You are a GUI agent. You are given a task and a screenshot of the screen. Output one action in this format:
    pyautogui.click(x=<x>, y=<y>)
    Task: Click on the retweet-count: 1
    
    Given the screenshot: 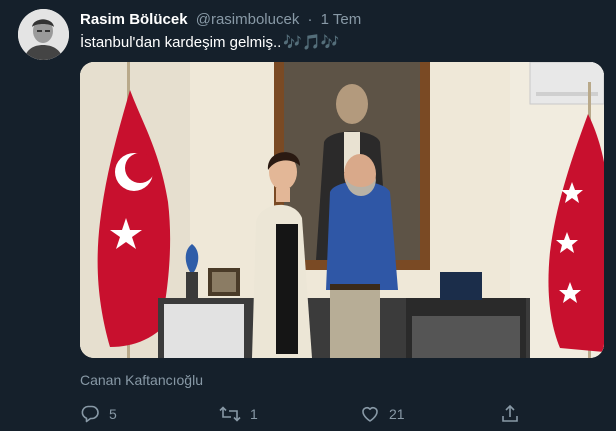 What is the action you would take?
    pyautogui.click(x=254, y=414)
    